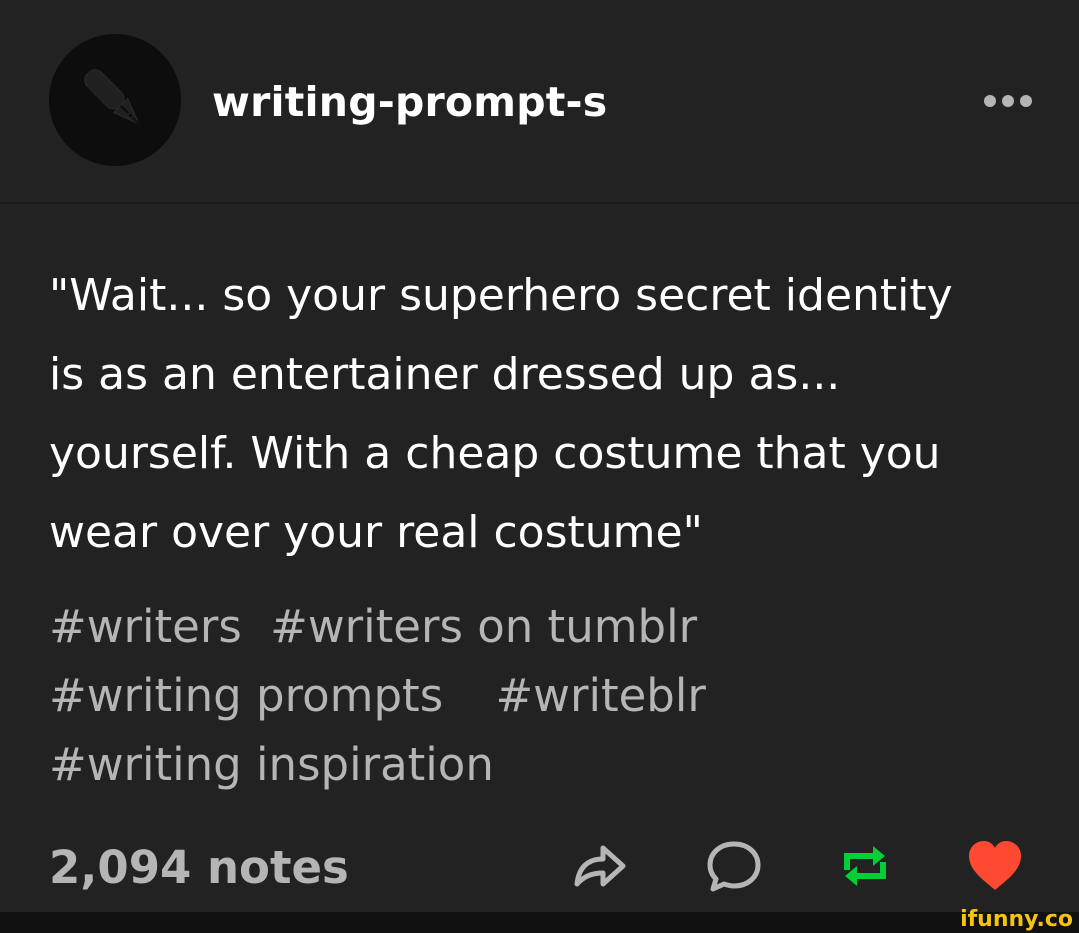 Image resolution: width=1079 pixels, height=933 pixels. I want to click on reply-button, so click(734, 866).